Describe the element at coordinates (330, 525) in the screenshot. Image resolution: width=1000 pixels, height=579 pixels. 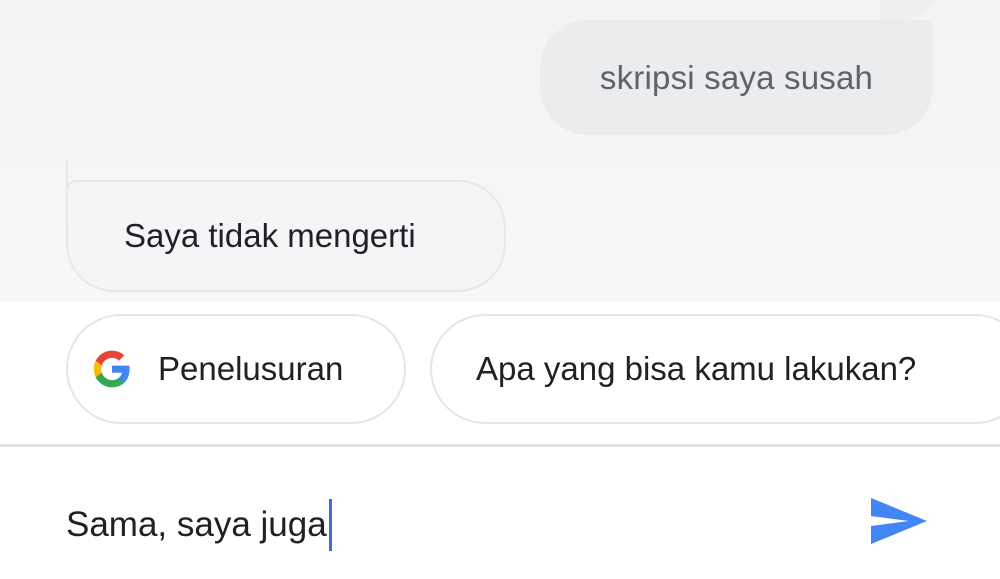
I see `text-caret` at that location.